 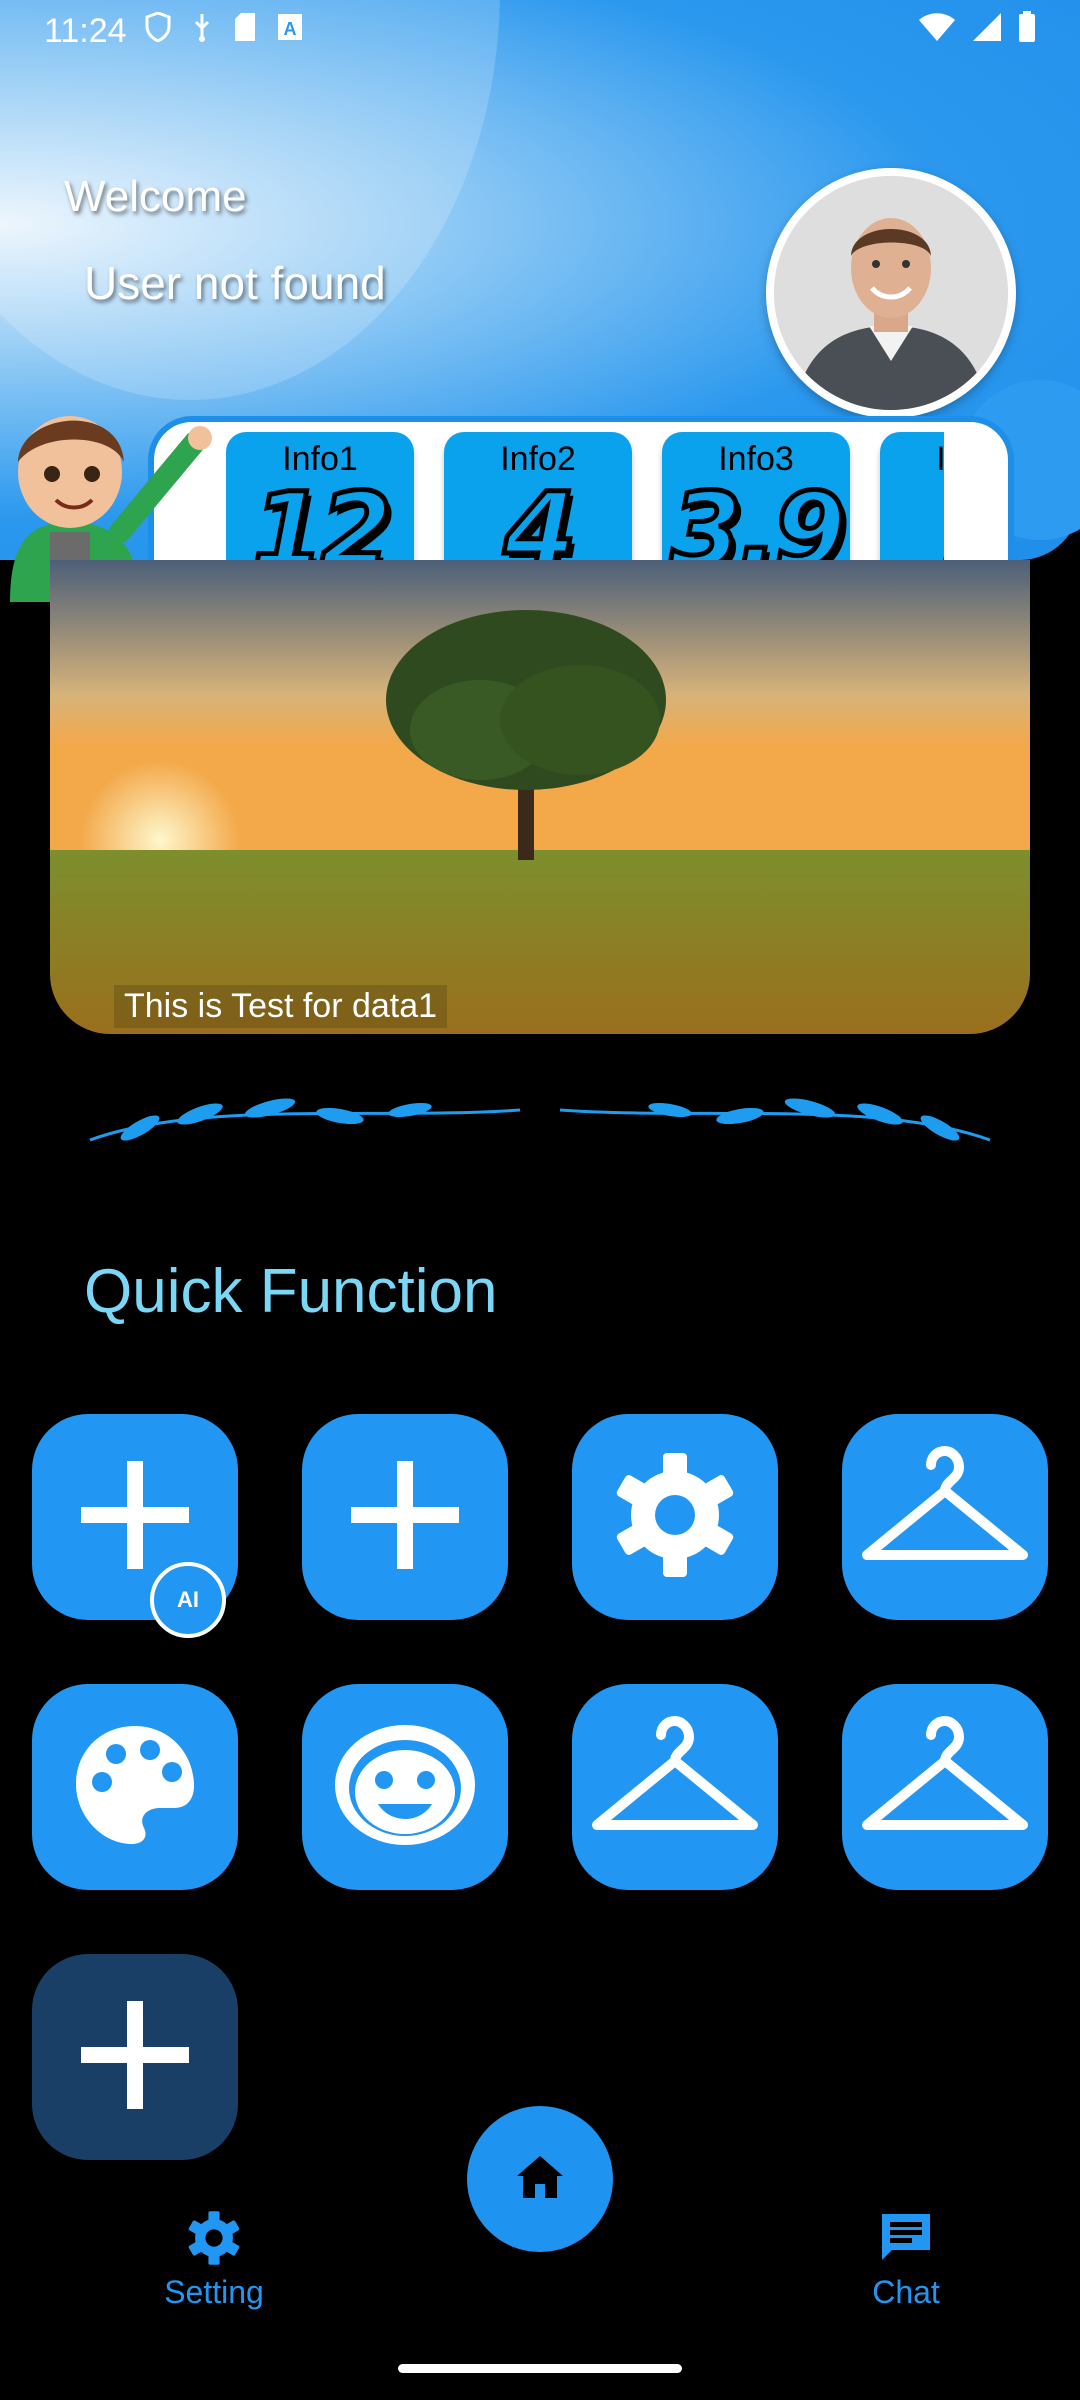 I want to click on nav-setting: Setting, so click(x=214, y=2260).